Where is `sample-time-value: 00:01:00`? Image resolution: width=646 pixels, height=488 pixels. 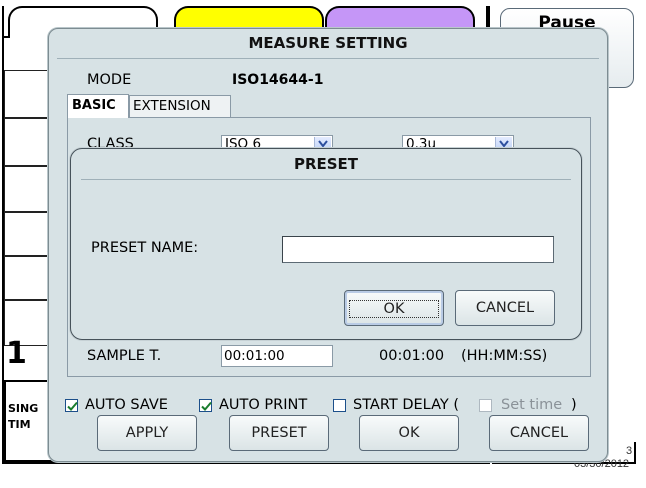 sample-time-value: 00:01:00 is located at coordinates (254, 356).